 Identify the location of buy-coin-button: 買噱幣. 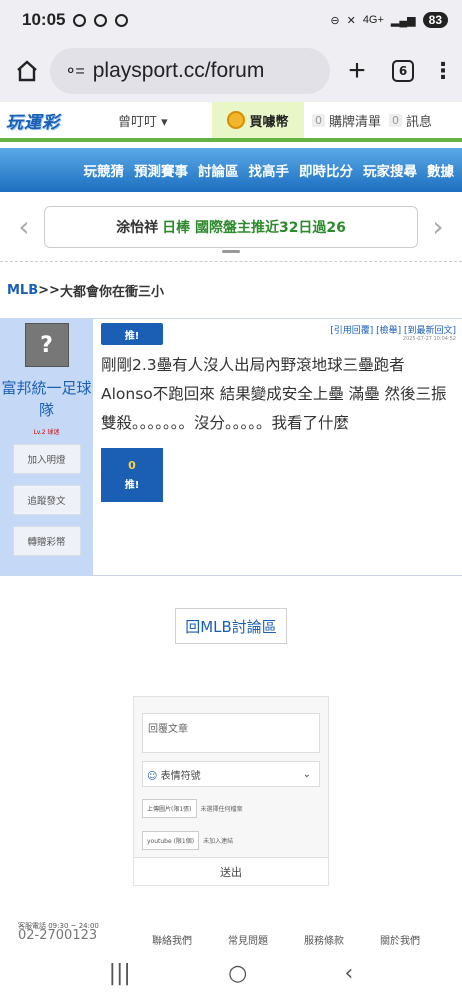
(258, 120).